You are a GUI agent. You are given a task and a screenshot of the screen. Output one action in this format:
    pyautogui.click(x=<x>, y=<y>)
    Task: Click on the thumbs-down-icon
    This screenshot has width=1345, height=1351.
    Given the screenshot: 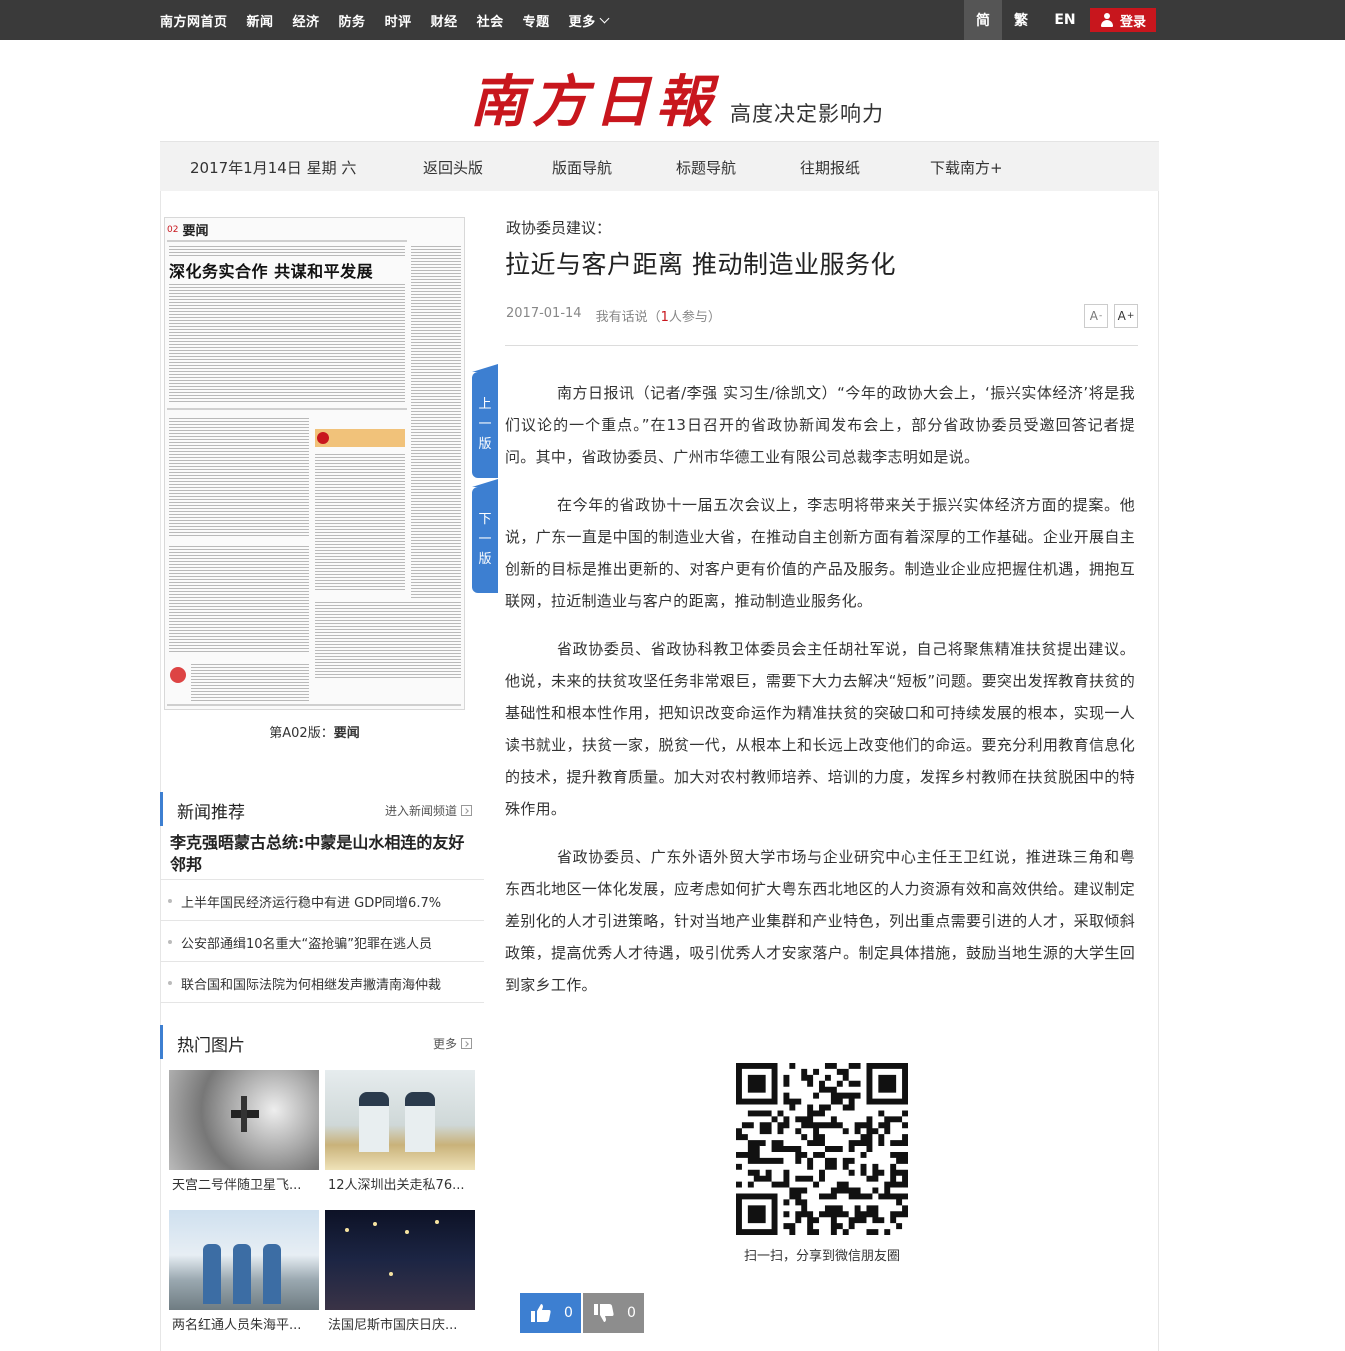 What is the action you would take?
    pyautogui.click(x=604, y=1313)
    